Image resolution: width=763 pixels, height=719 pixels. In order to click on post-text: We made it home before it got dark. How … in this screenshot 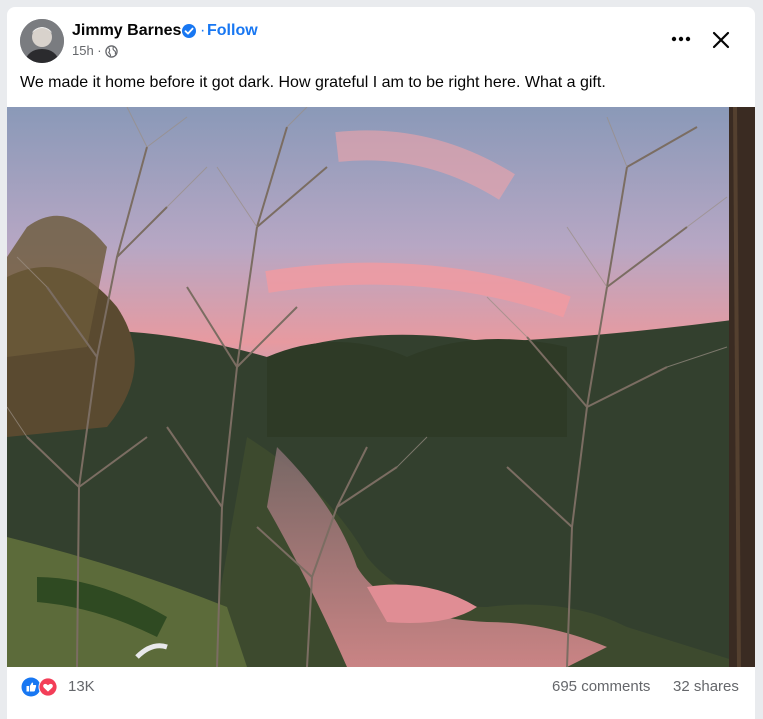, I will do `click(313, 82)`.